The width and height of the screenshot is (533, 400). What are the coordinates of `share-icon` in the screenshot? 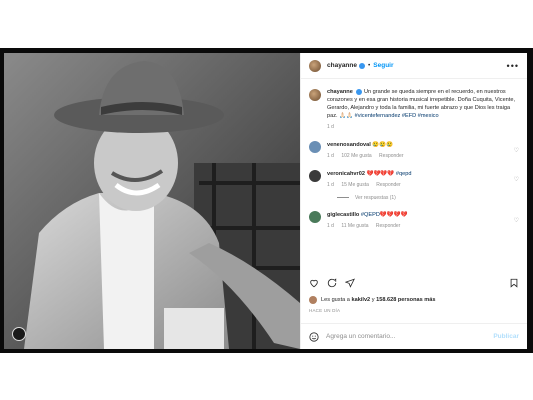 It's located at (350, 283).